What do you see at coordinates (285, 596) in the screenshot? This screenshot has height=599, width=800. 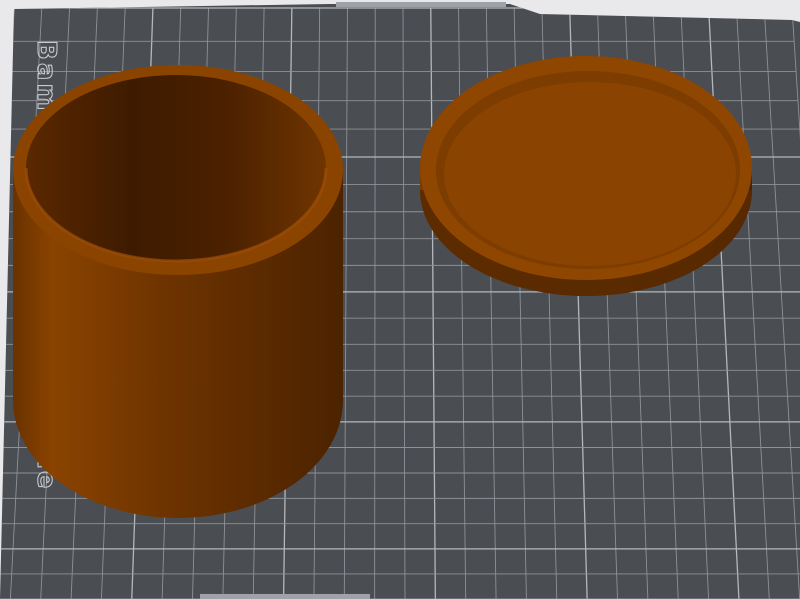 I see `plate-alignment-notch-bottom` at bounding box center [285, 596].